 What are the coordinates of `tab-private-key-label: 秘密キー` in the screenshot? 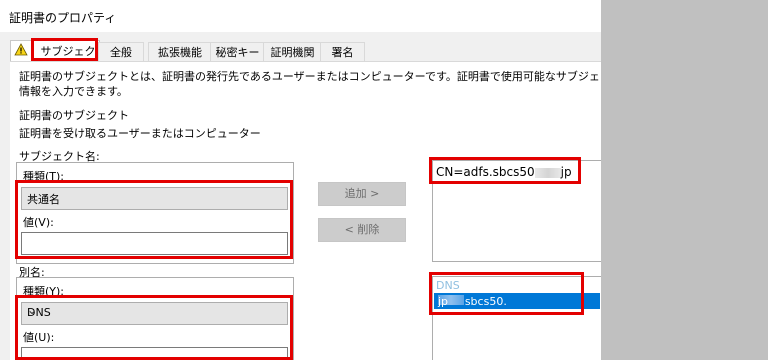 It's located at (237, 52).